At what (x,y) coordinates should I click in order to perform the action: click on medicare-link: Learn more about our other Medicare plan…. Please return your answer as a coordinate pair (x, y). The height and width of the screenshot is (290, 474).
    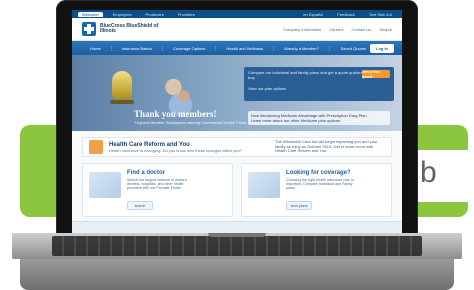
    Looking at the image, I should click on (319, 120).